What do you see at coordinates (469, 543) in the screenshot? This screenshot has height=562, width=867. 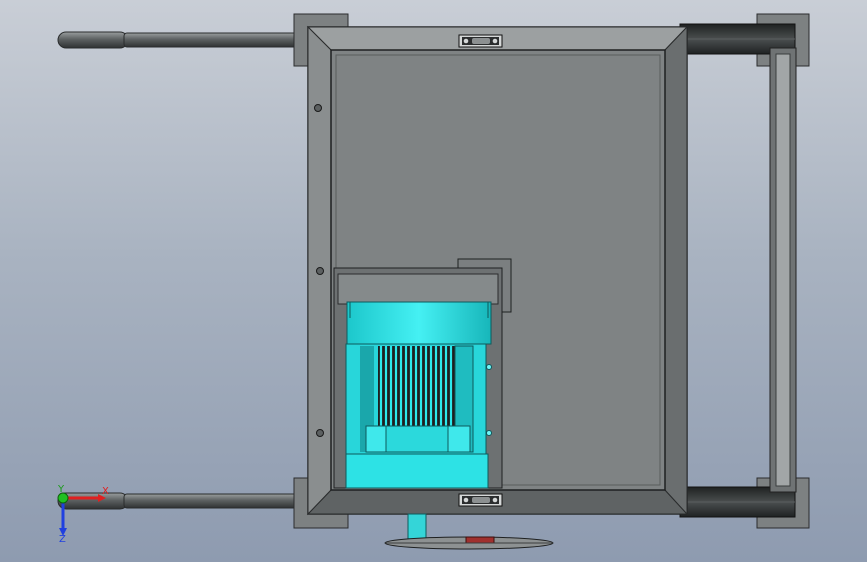 I see `pulley-disc` at bounding box center [469, 543].